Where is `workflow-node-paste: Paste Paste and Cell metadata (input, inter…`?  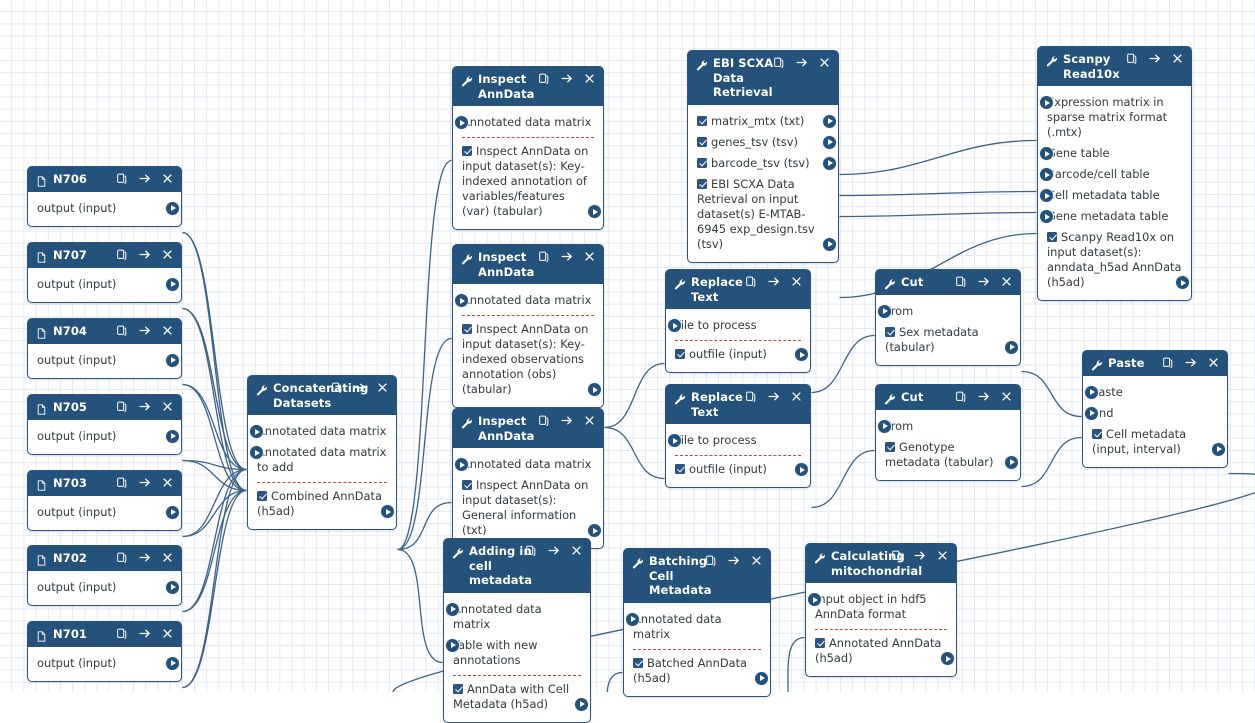
workflow-node-paste: Paste Paste and Cell metadata (input, inter… is located at coordinates (1155, 409).